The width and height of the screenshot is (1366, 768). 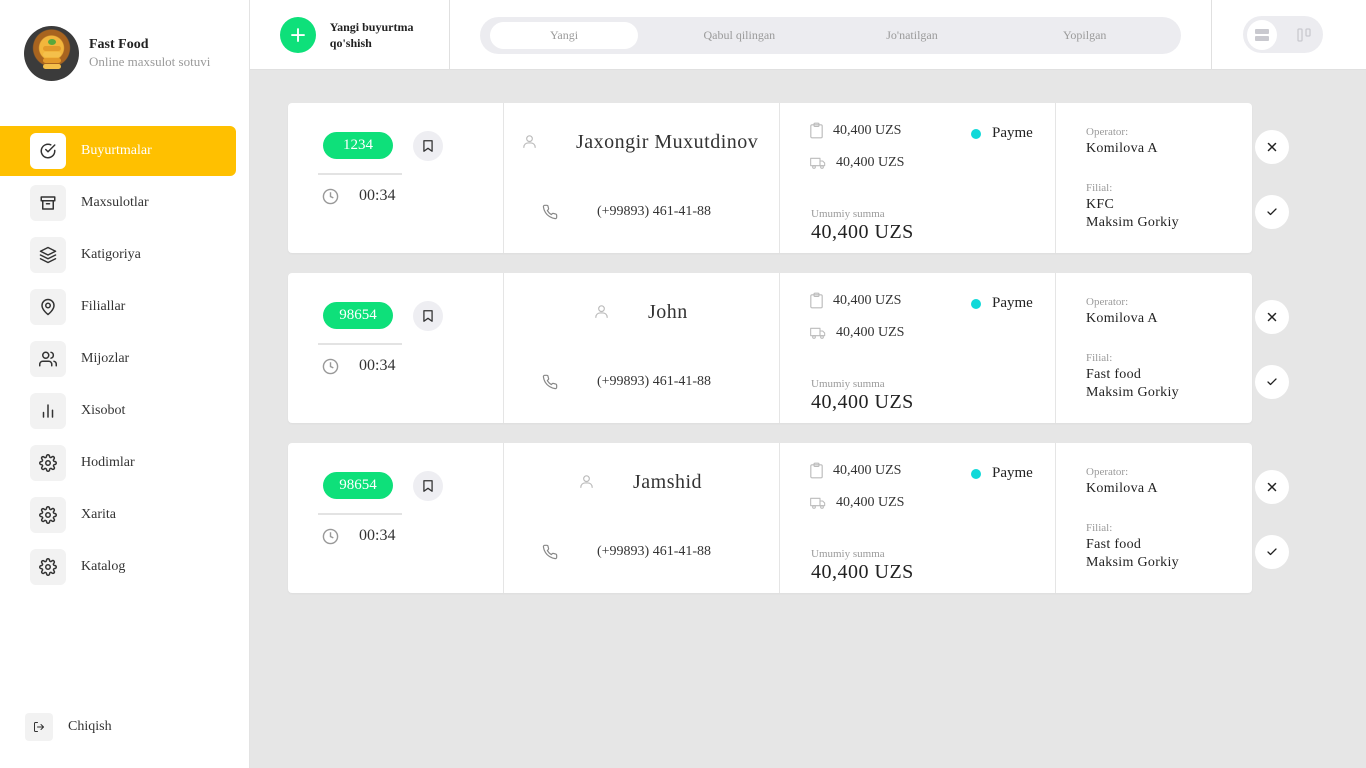 What do you see at coordinates (103, 410) in the screenshot?
I see `sidebar-item-label: Xisobot` at bounding box center [103, 410].